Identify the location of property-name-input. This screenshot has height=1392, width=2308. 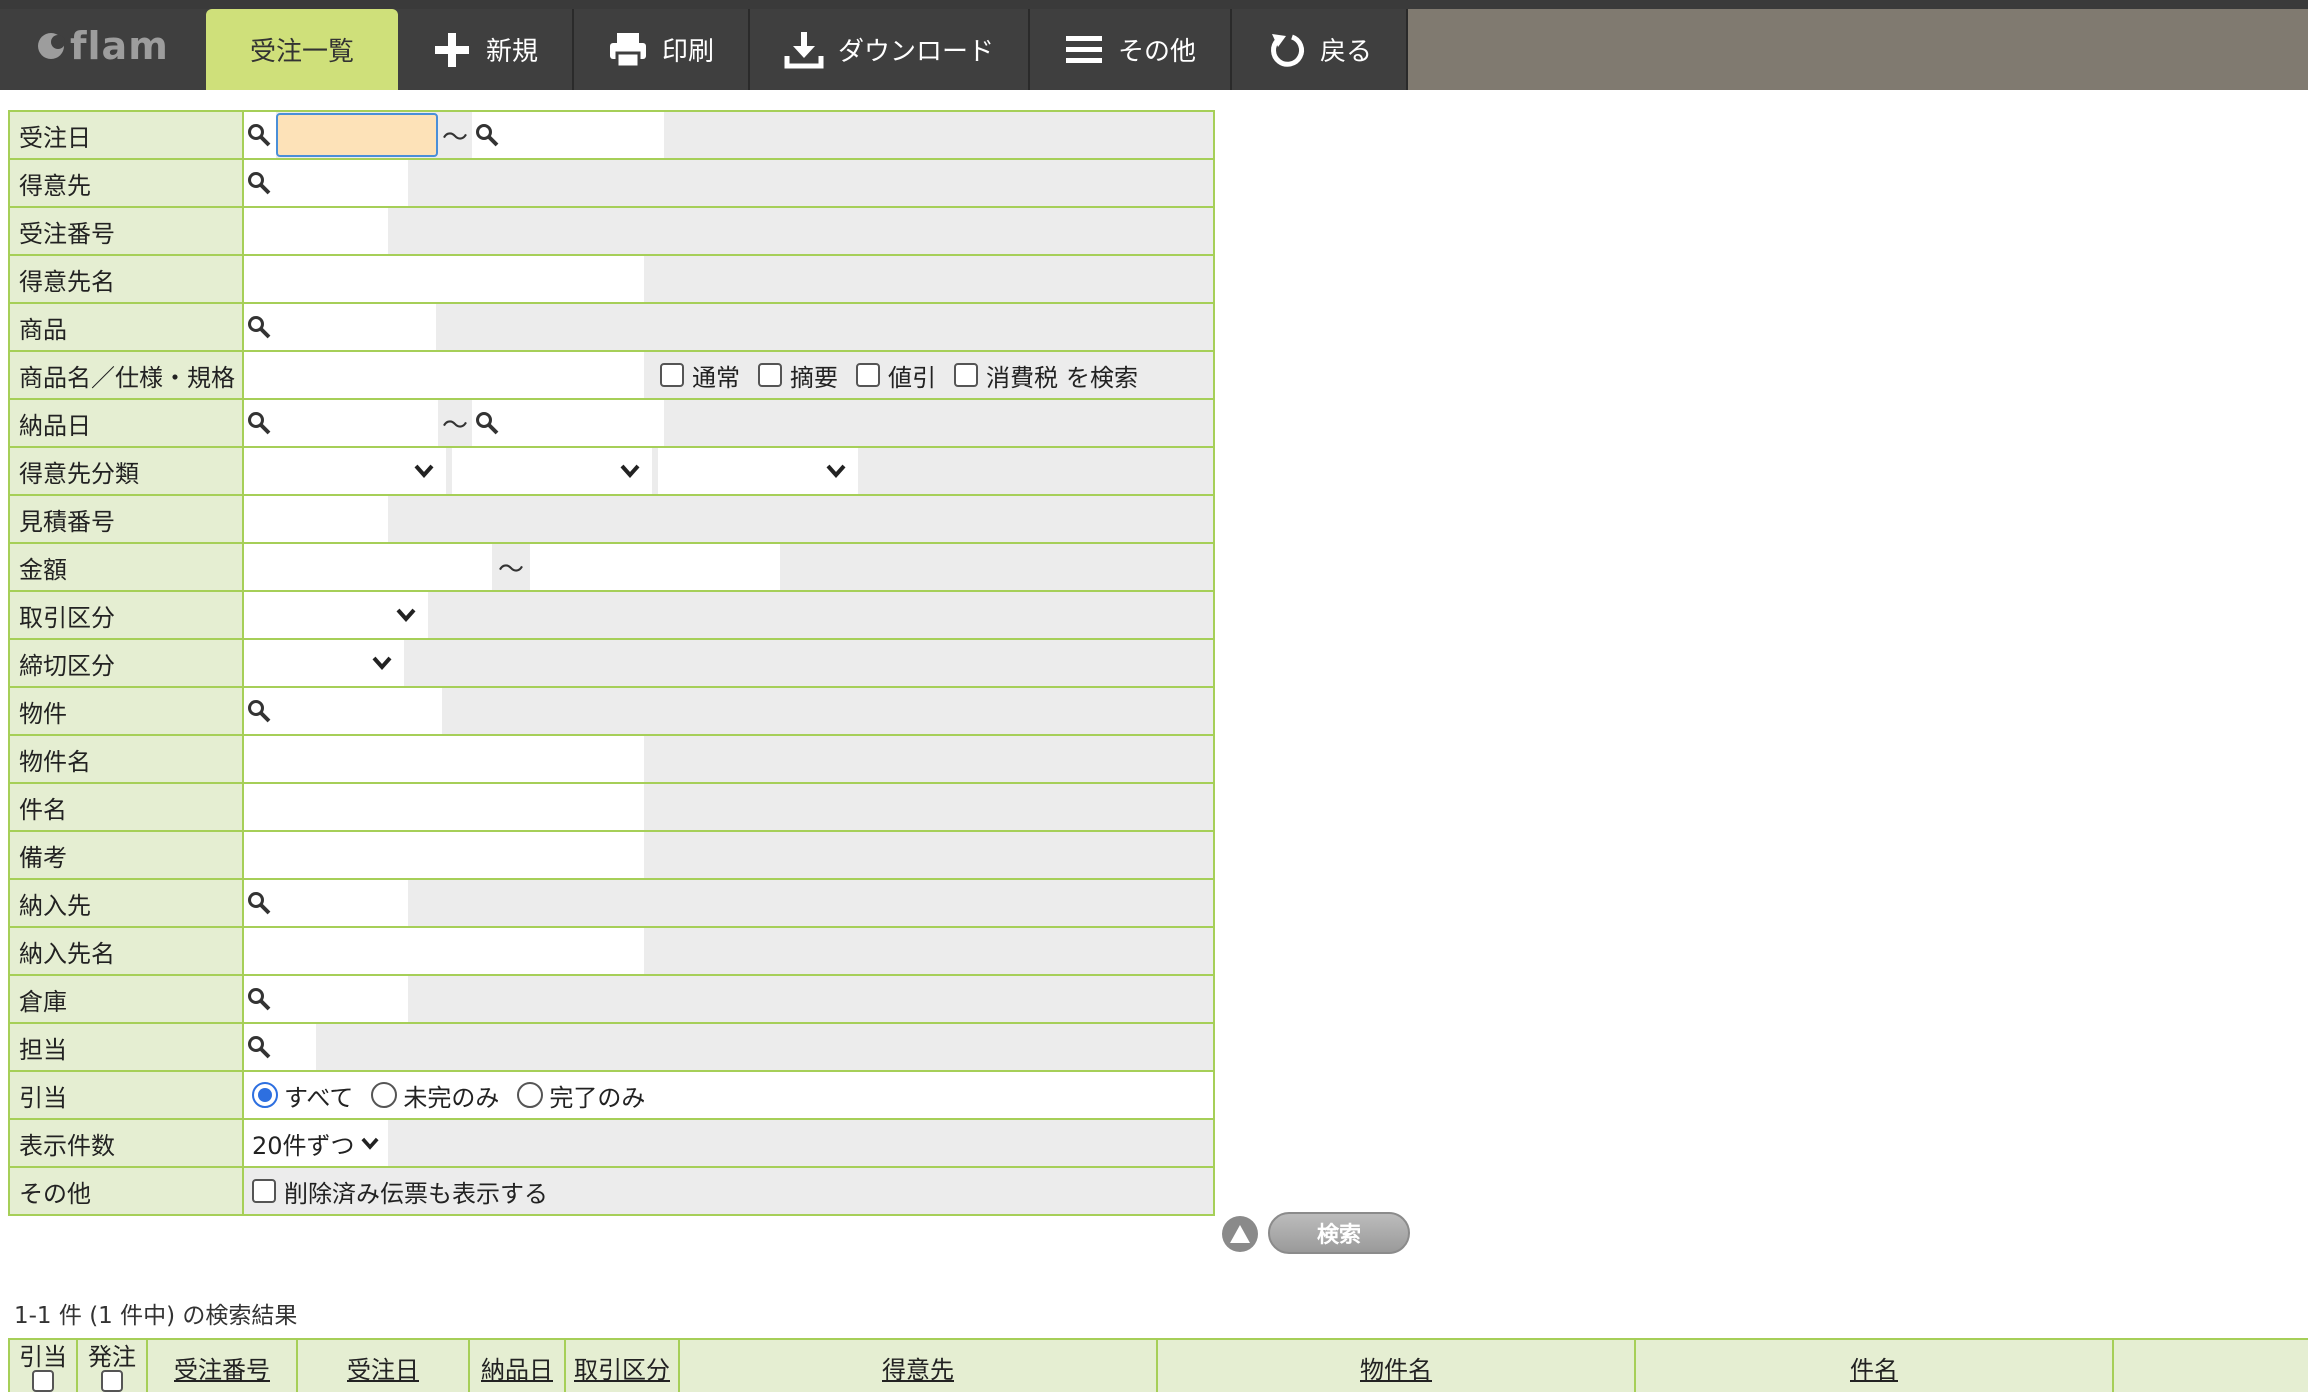
(444, 759).